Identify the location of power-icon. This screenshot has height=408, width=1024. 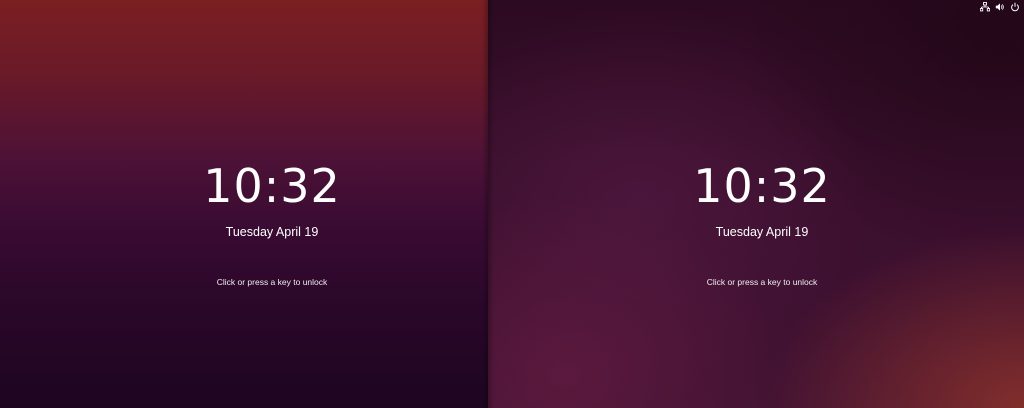
(1015, 7).